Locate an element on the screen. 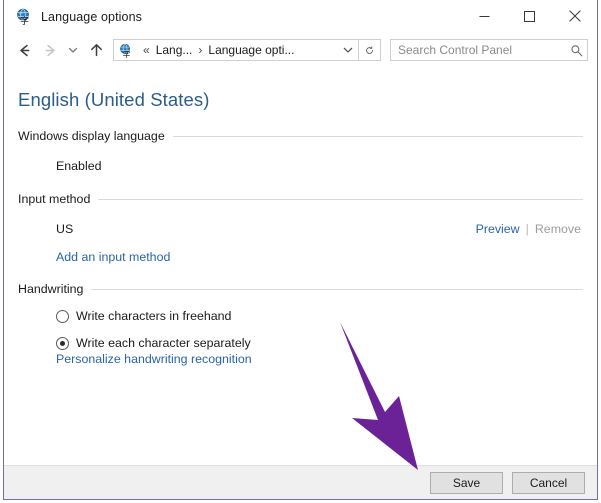 This screenshot has width=601, height=503. input-method-row: US Preview | Remove is located at coordinates (300, 228).